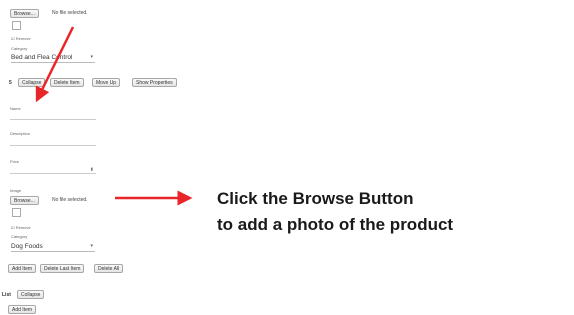  I want to click on file-status-top: No file selected., so click(70, 13).